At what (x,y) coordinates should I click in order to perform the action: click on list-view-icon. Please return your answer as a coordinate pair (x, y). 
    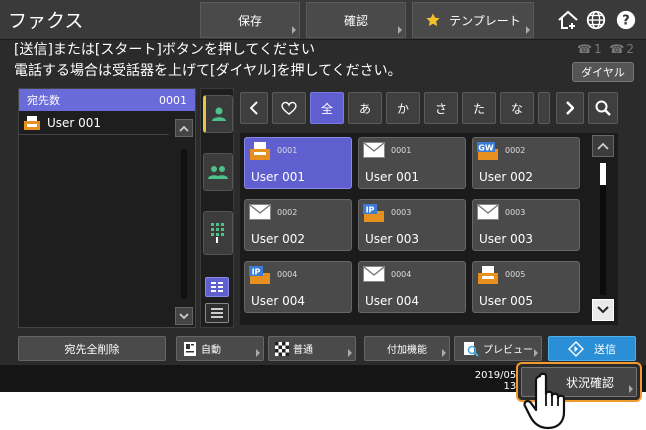
    Looking at the image, I should click on (217, 313).